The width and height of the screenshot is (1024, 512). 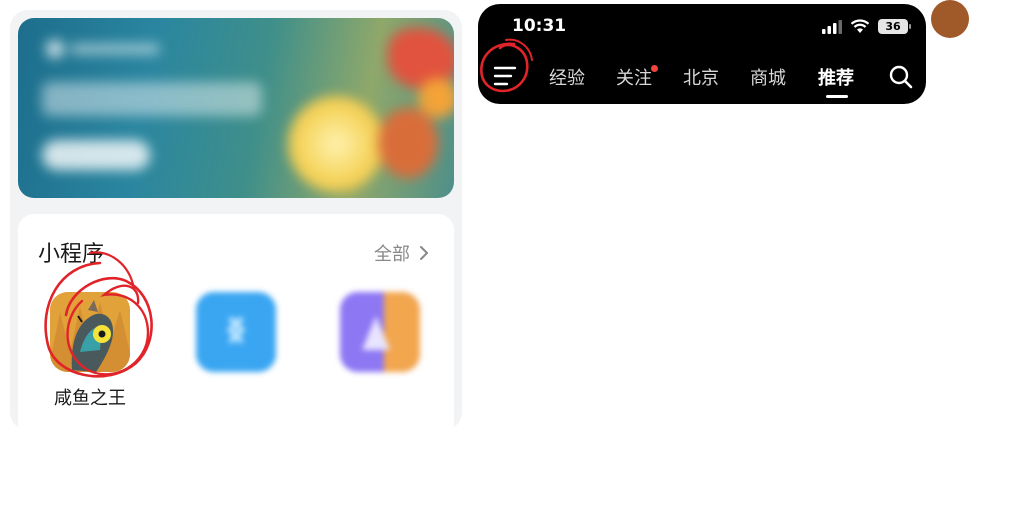 What do you see at coordinates (392, 254) in the screenshot?
I see `see-all-label: 全部` at bounding box center [392, 254].